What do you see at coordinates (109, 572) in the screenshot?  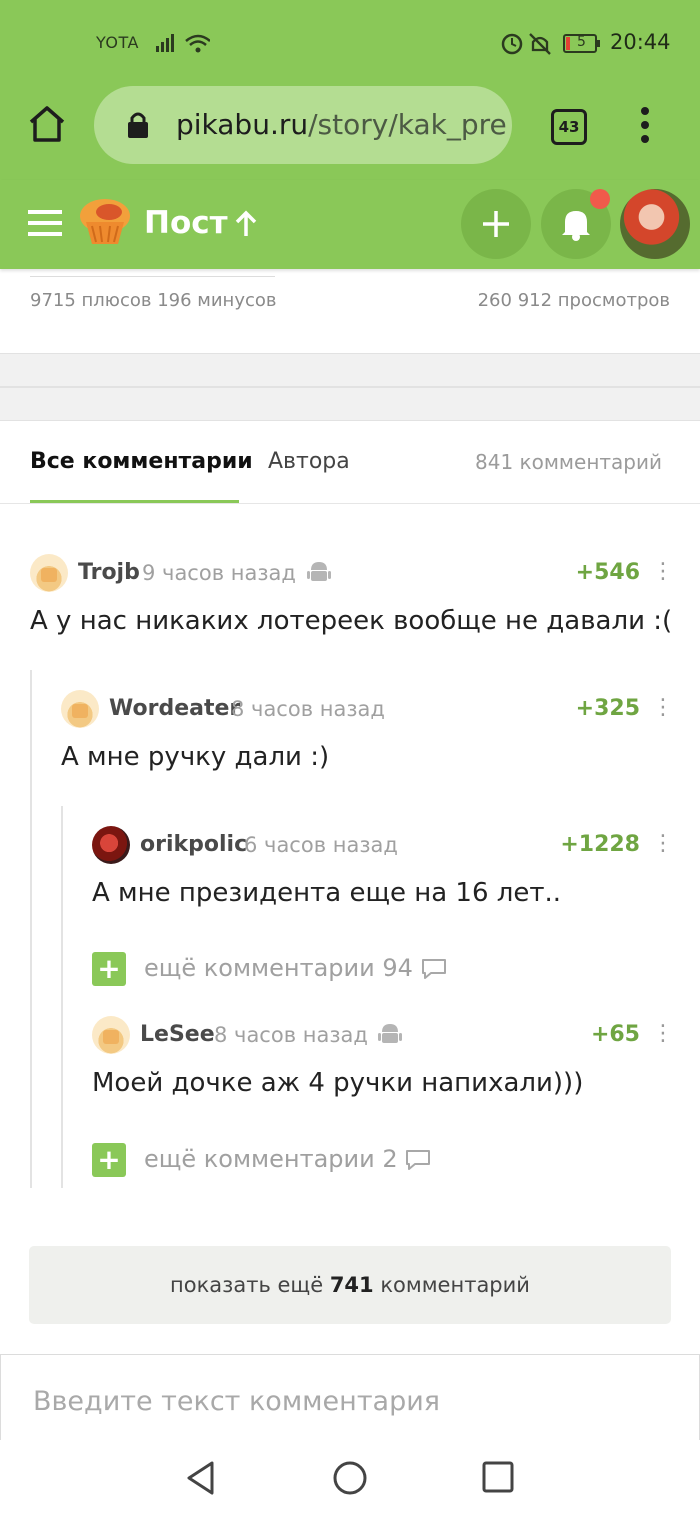 I see `comment-author: Trojb` at bounding box center [109, 572].